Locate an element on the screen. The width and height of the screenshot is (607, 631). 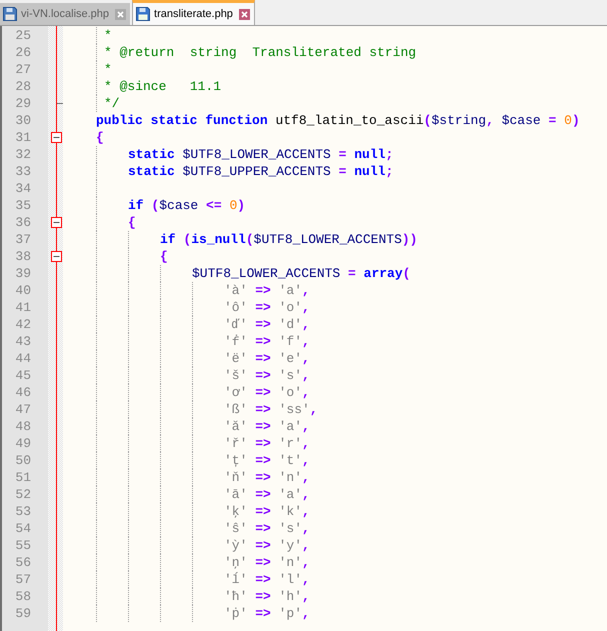
code-line: if ($case <= 0) is located at coordinates (187, 205).